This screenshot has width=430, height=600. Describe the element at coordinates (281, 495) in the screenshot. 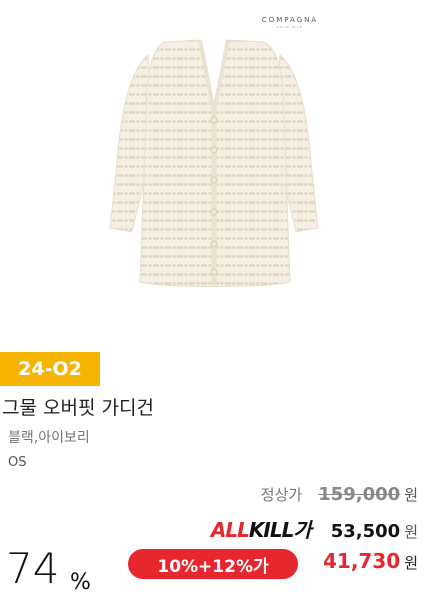

I see `regular-price-label: 정상가` at that location.